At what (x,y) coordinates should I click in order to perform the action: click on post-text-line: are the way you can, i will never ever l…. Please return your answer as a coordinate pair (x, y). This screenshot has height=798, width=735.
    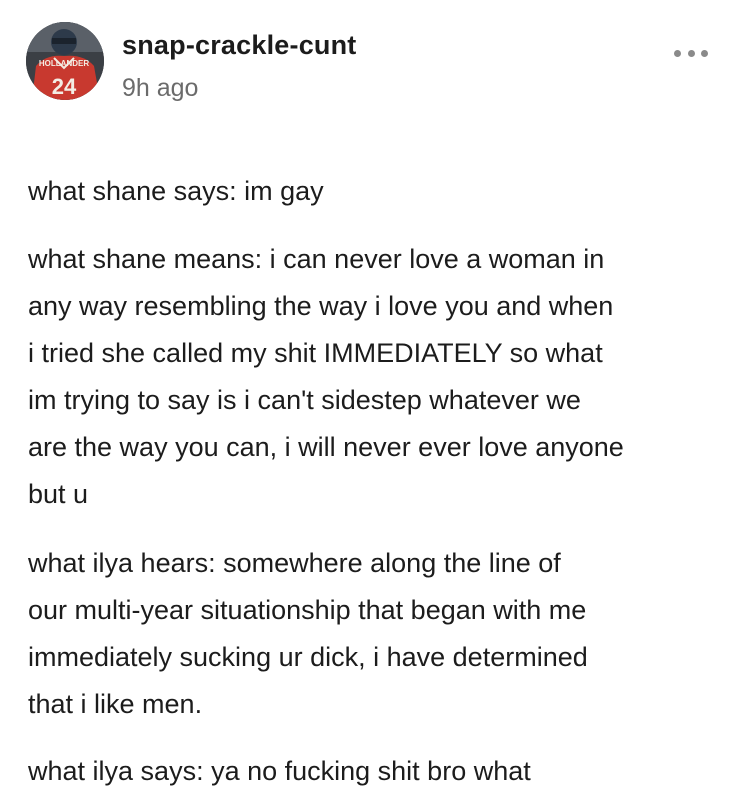
    Looking at the image, I should click on (326, 447).